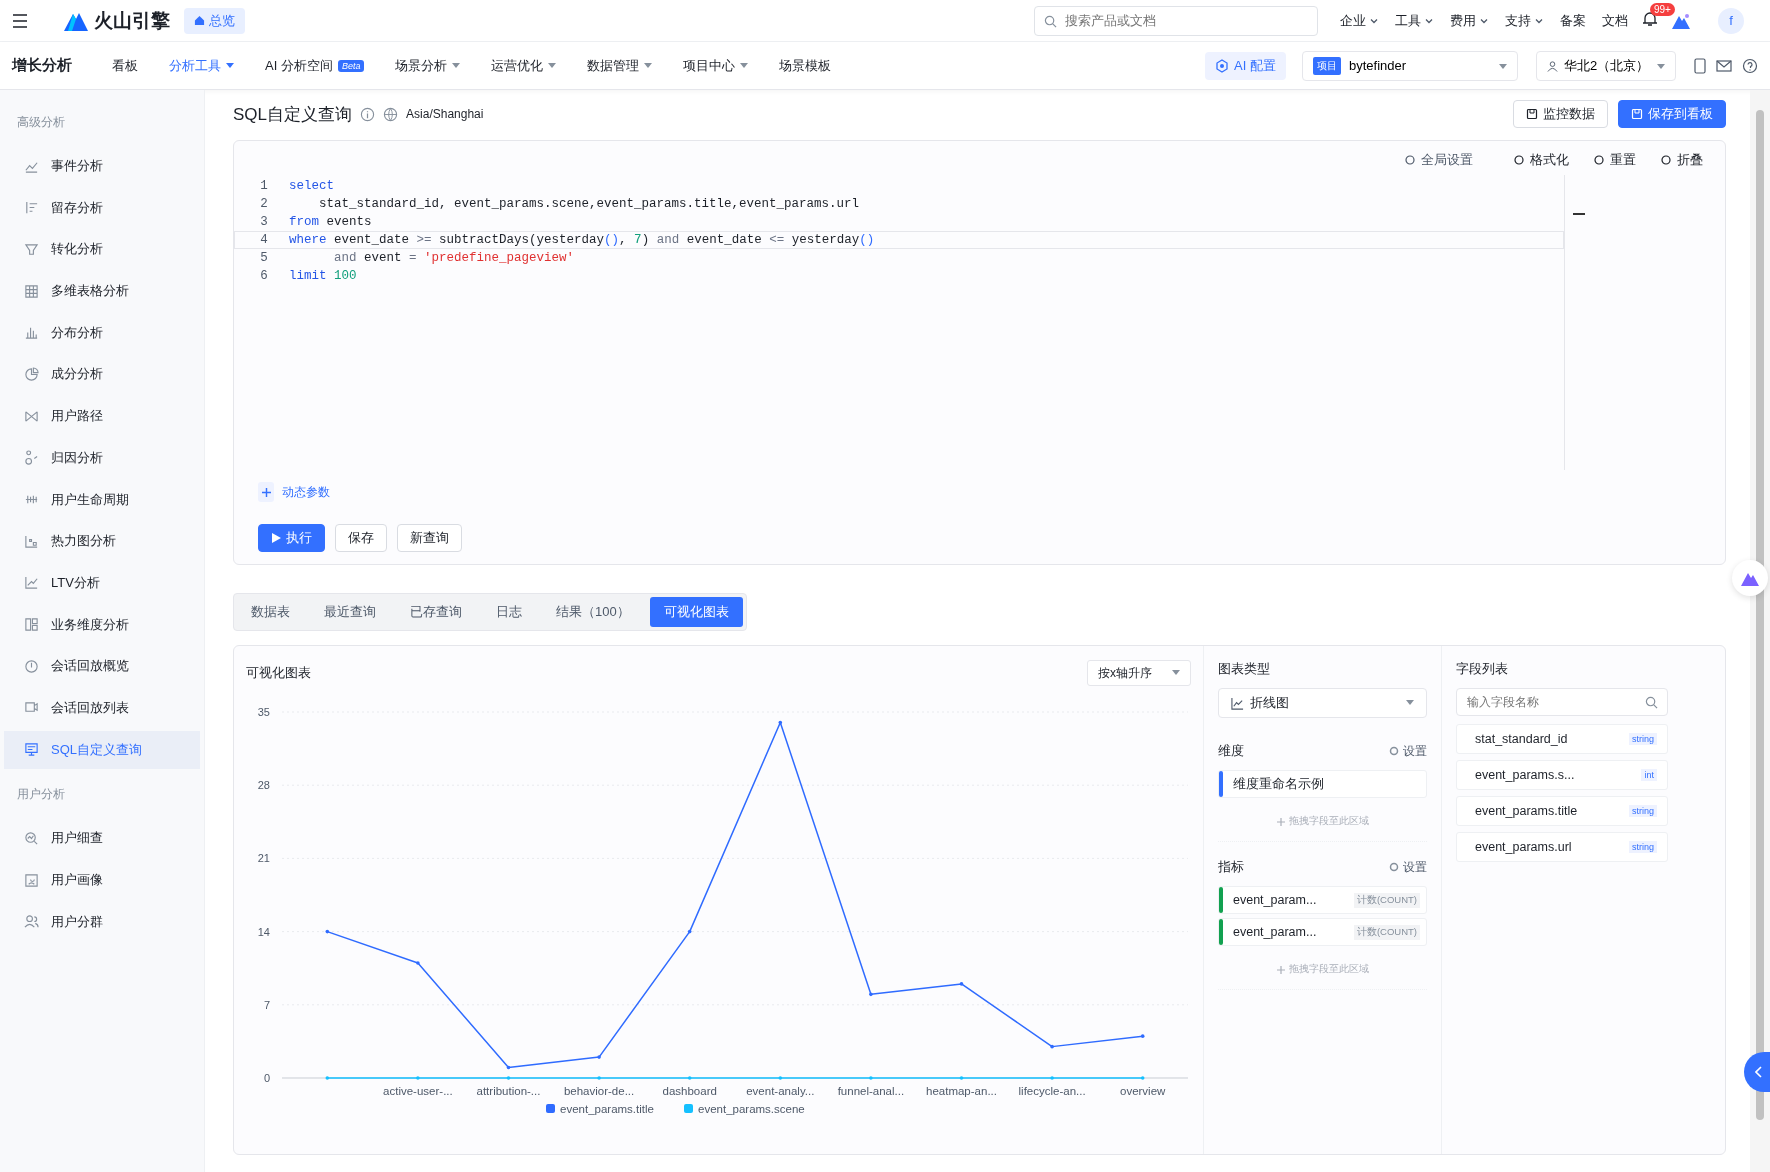 This screenshot has height=1172, width=1770. Describe the element at coordinates (41, 794) in the screenshot. I see `sidebar-group-title: 用户分析` at that location.